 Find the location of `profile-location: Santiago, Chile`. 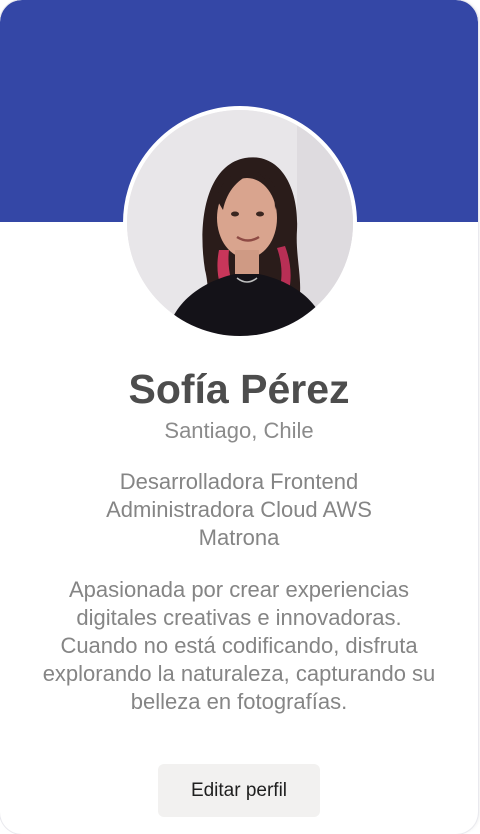

profile-location: Santiago, Chile is located at coordinates (239, 430).